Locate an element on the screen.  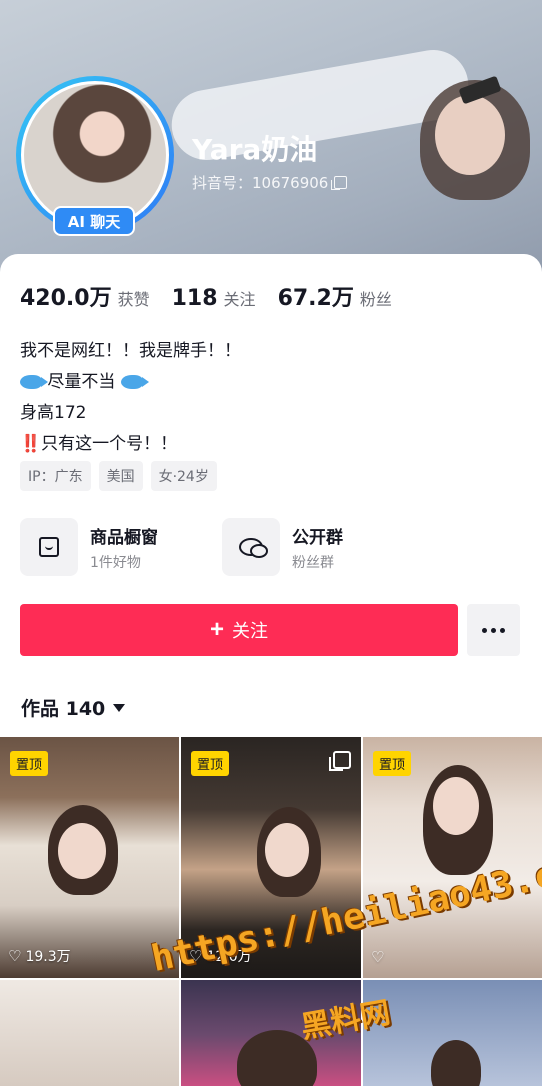
stat-likes: 420.0万 获赞 is located at coordinates (85, 296).